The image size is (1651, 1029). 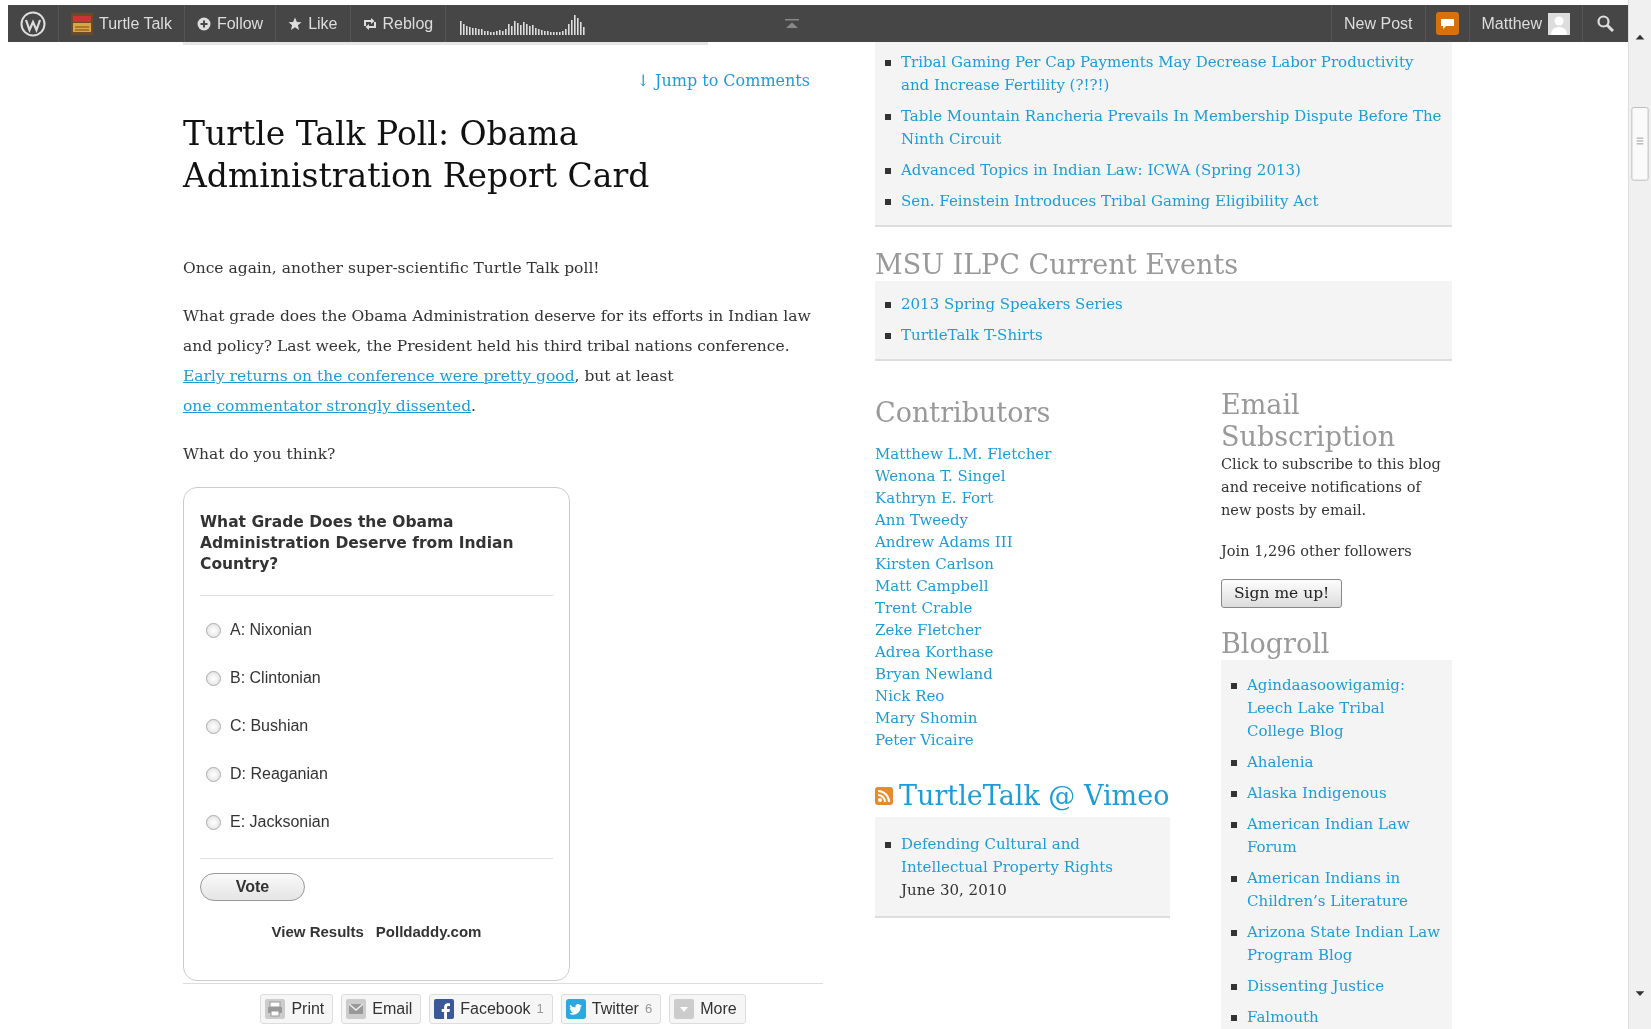 What do you see at coordinates (275, 678) in the screenshot?
I see `option-label: B: Clintonian` at bounding box center [275, 678].